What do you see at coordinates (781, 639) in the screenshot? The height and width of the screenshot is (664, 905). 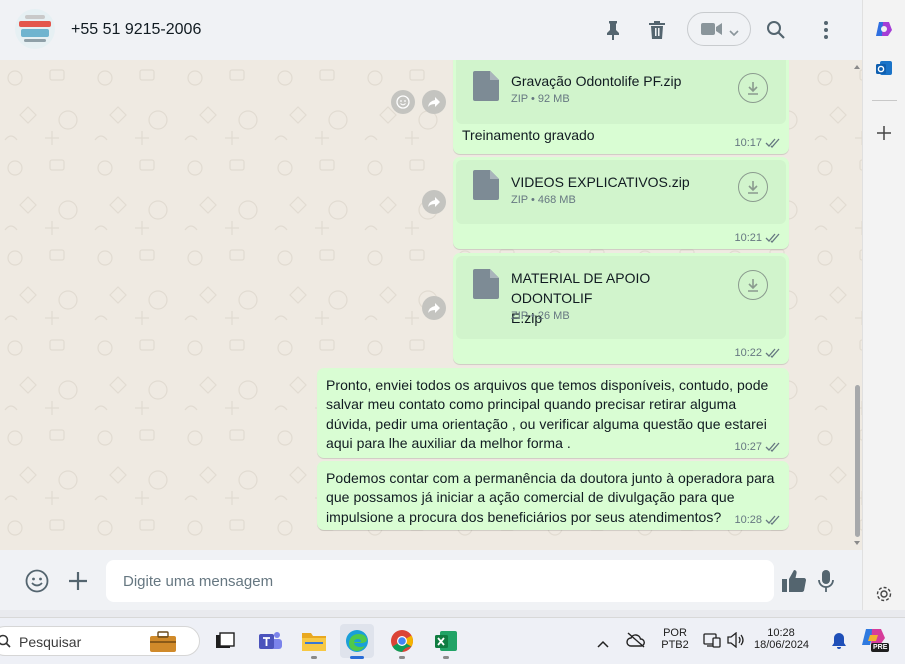 I see `clock: 10:28 18/06/2024` at bounding box center [781, 639].